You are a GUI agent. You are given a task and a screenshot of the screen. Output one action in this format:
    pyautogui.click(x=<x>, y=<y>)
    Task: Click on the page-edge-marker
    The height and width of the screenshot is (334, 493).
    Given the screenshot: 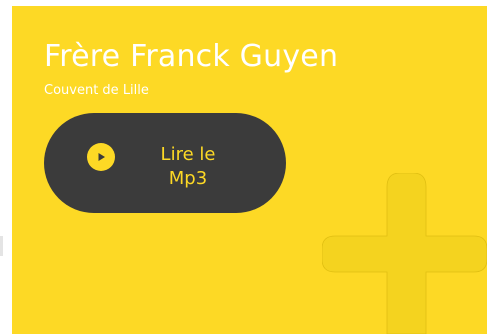 What is the action you would take?
    pyautogui.click(x=1, y=246)
    